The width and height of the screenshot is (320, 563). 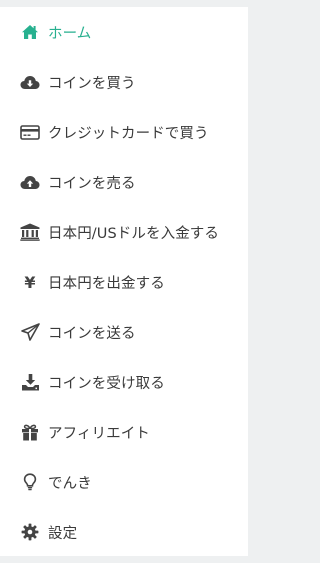 What do you see at coordinates (70, 483) in the screenshot?
I see `sidebar-item-label: でんき` at bounding box center [70, 483].